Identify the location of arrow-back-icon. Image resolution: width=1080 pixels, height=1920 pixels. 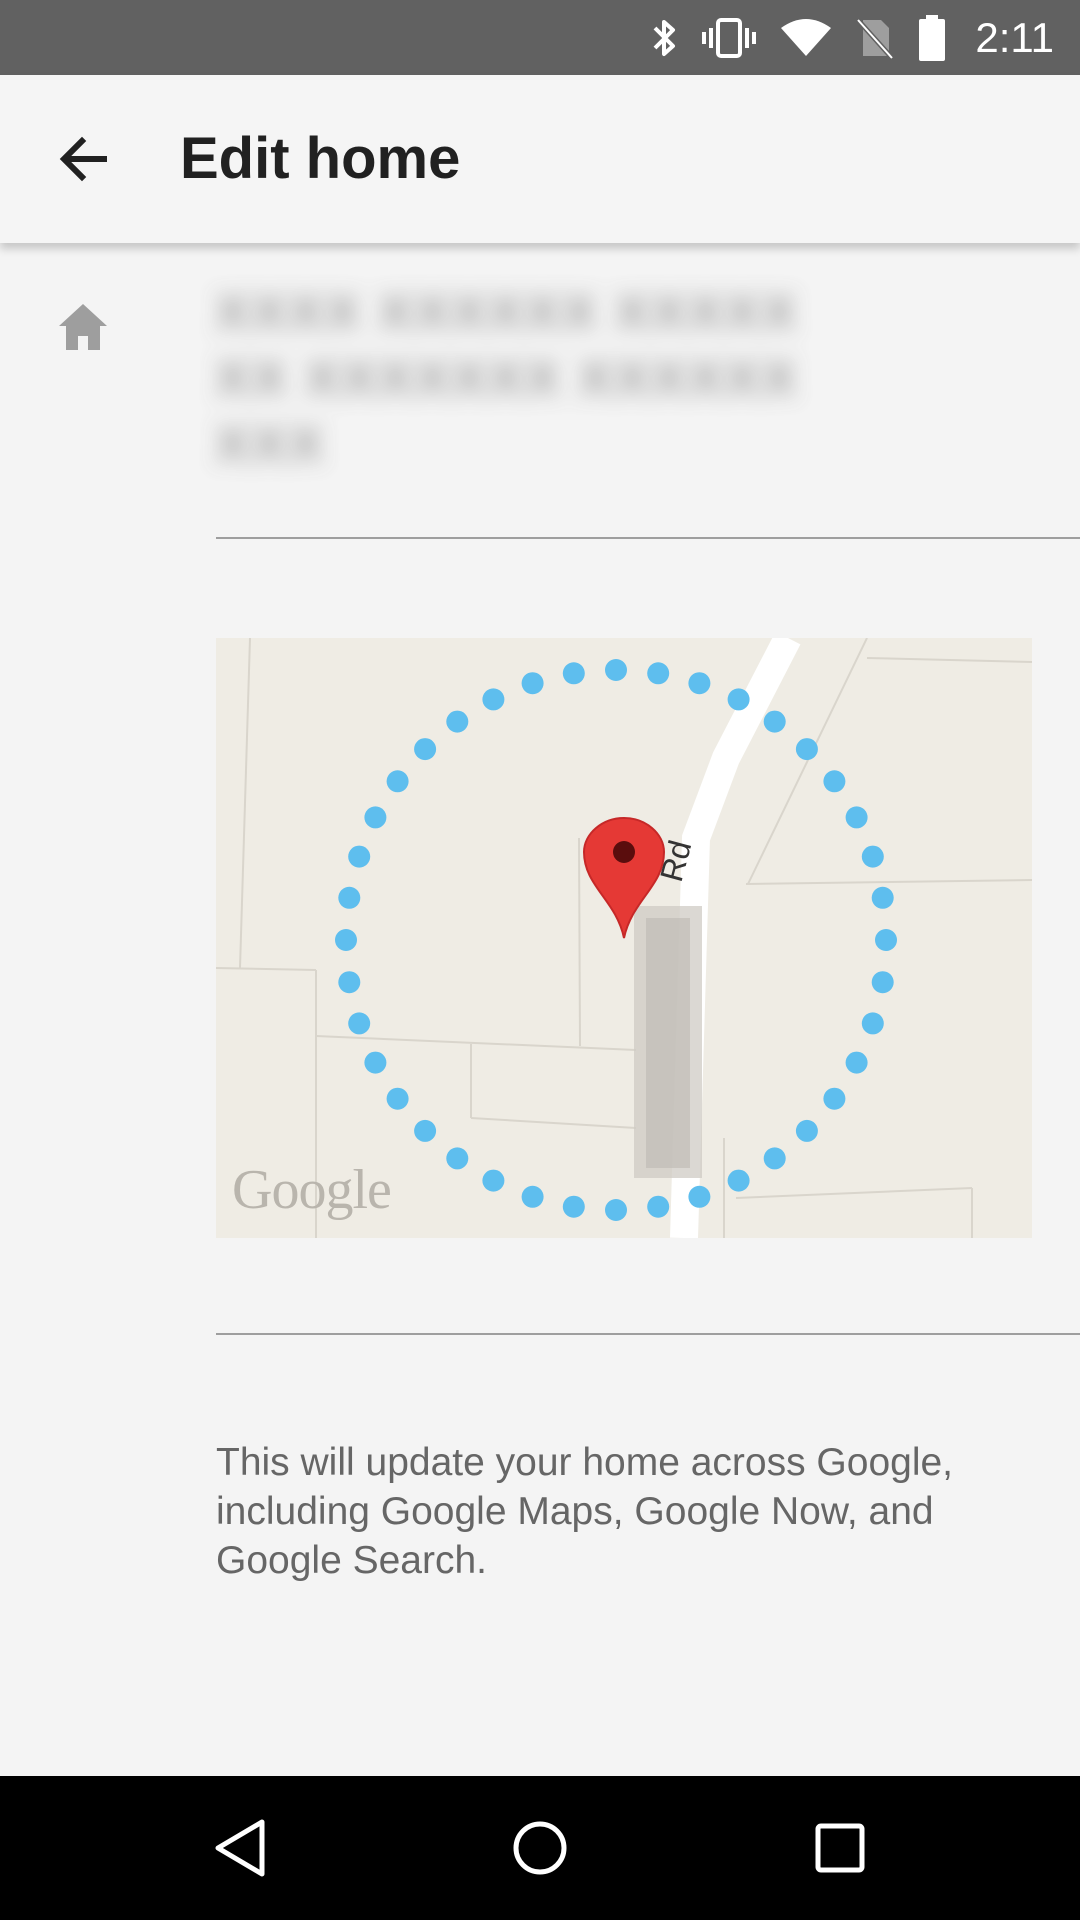
(83, 159).